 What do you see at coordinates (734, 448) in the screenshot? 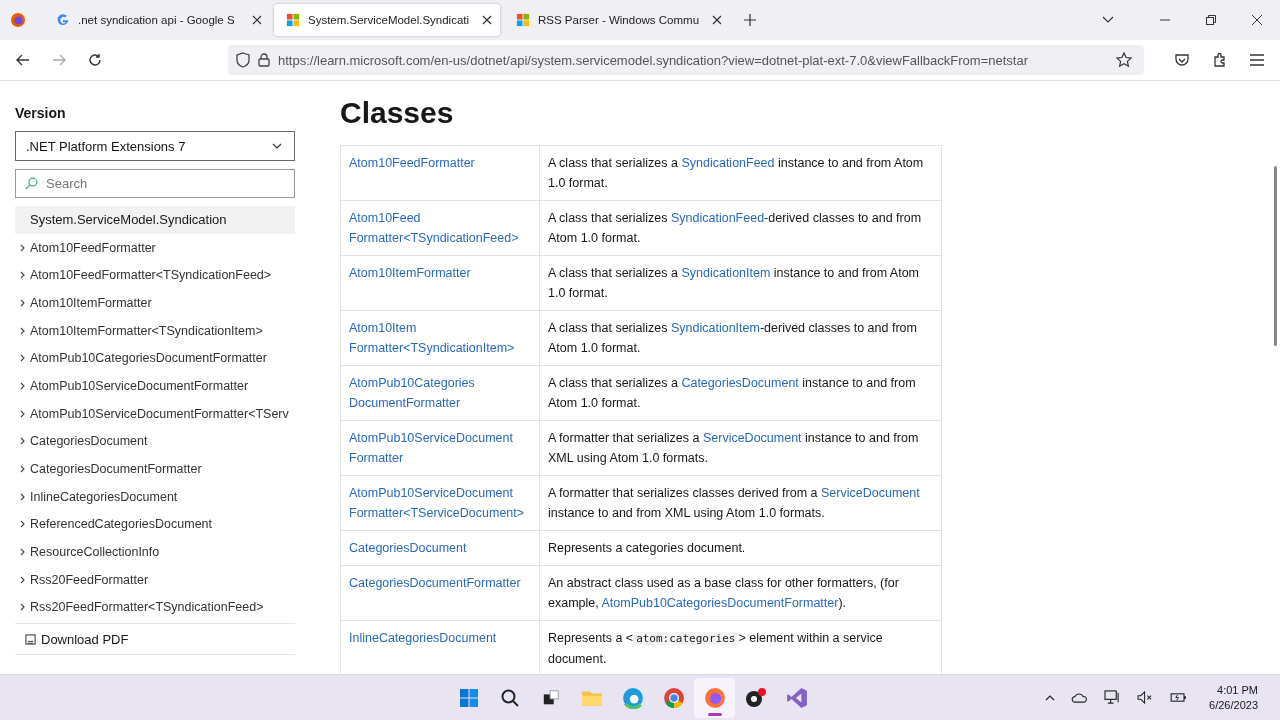
I see `description-text: A formatter that serializes a ServiceDocument instance to and from XML using Atom 1.0 formats.` at bounding box center [734, 448].